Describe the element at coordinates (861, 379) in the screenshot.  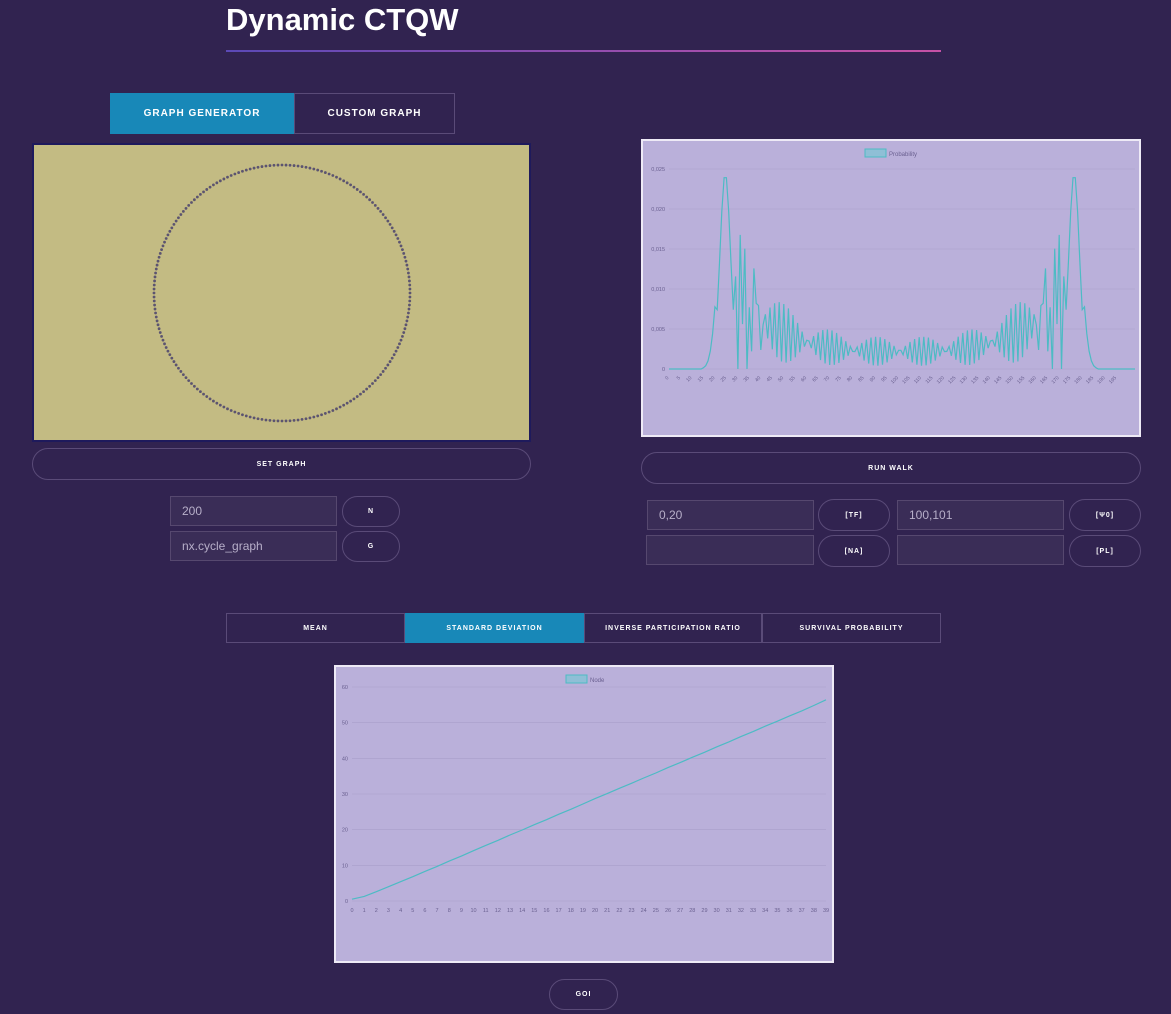
I see `x-tick-label: 85` at that location.